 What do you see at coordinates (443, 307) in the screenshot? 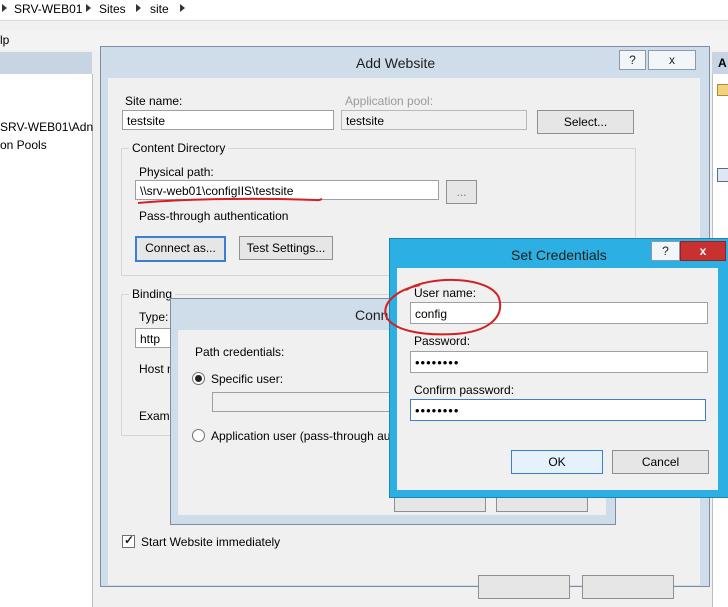
I see `user-name-circle-annotation` at bounding box center [443, 307].